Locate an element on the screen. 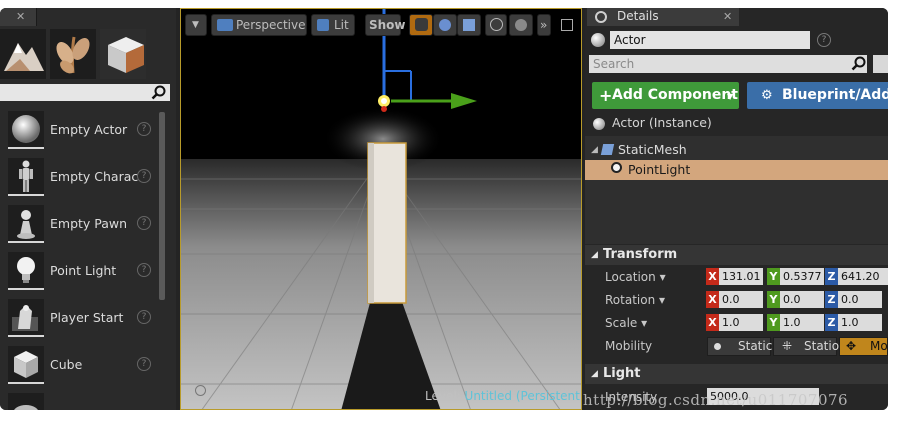 The image size is (905, 422). axis-y-badge: Y is located at coordinates (773, 299).